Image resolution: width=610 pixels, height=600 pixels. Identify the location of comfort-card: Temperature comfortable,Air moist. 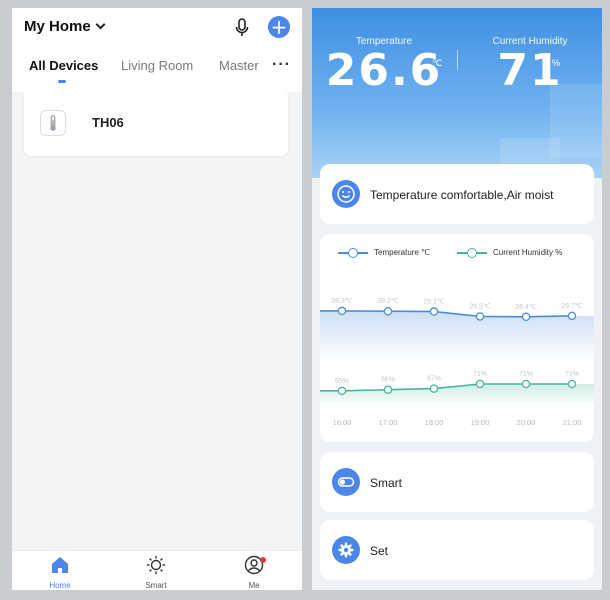
(457, 194).